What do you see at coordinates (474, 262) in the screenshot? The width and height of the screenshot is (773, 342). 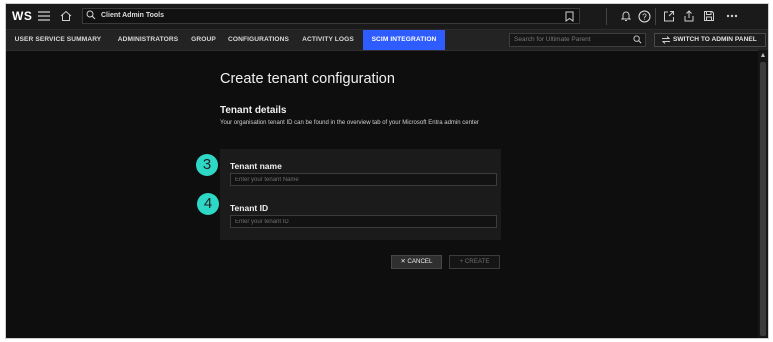 I see `create-button: + CREATE` at bounding box center [474, 262].